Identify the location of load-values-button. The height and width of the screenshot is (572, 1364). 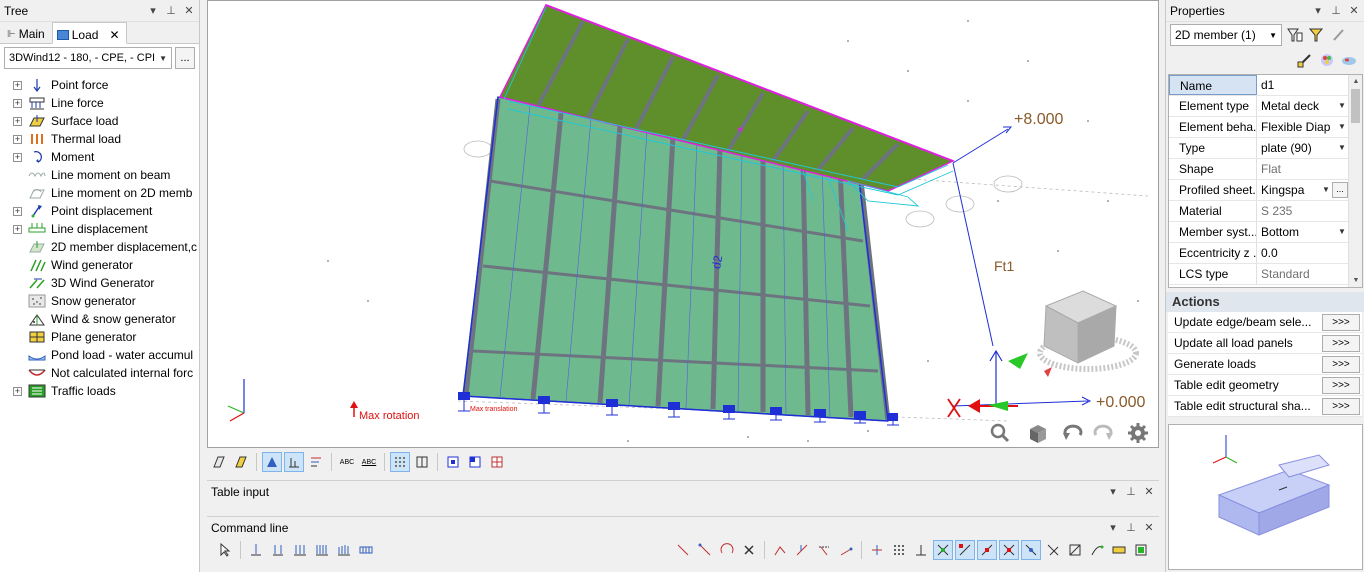
(294, 462).